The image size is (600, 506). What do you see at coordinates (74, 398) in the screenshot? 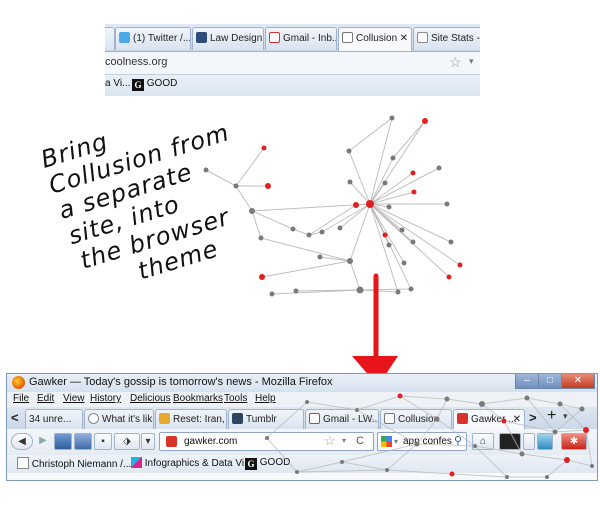
I see `menu-view: View` at bounding box center [74, 398].